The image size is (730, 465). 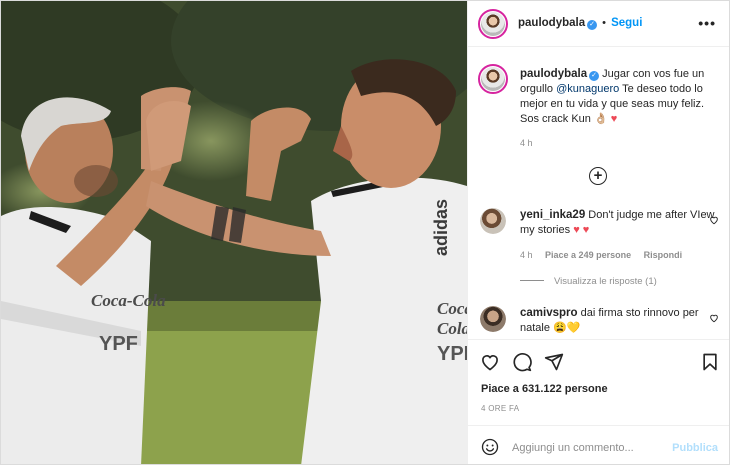 I want to click on more-icon: •••, so click(x=707, y=23).